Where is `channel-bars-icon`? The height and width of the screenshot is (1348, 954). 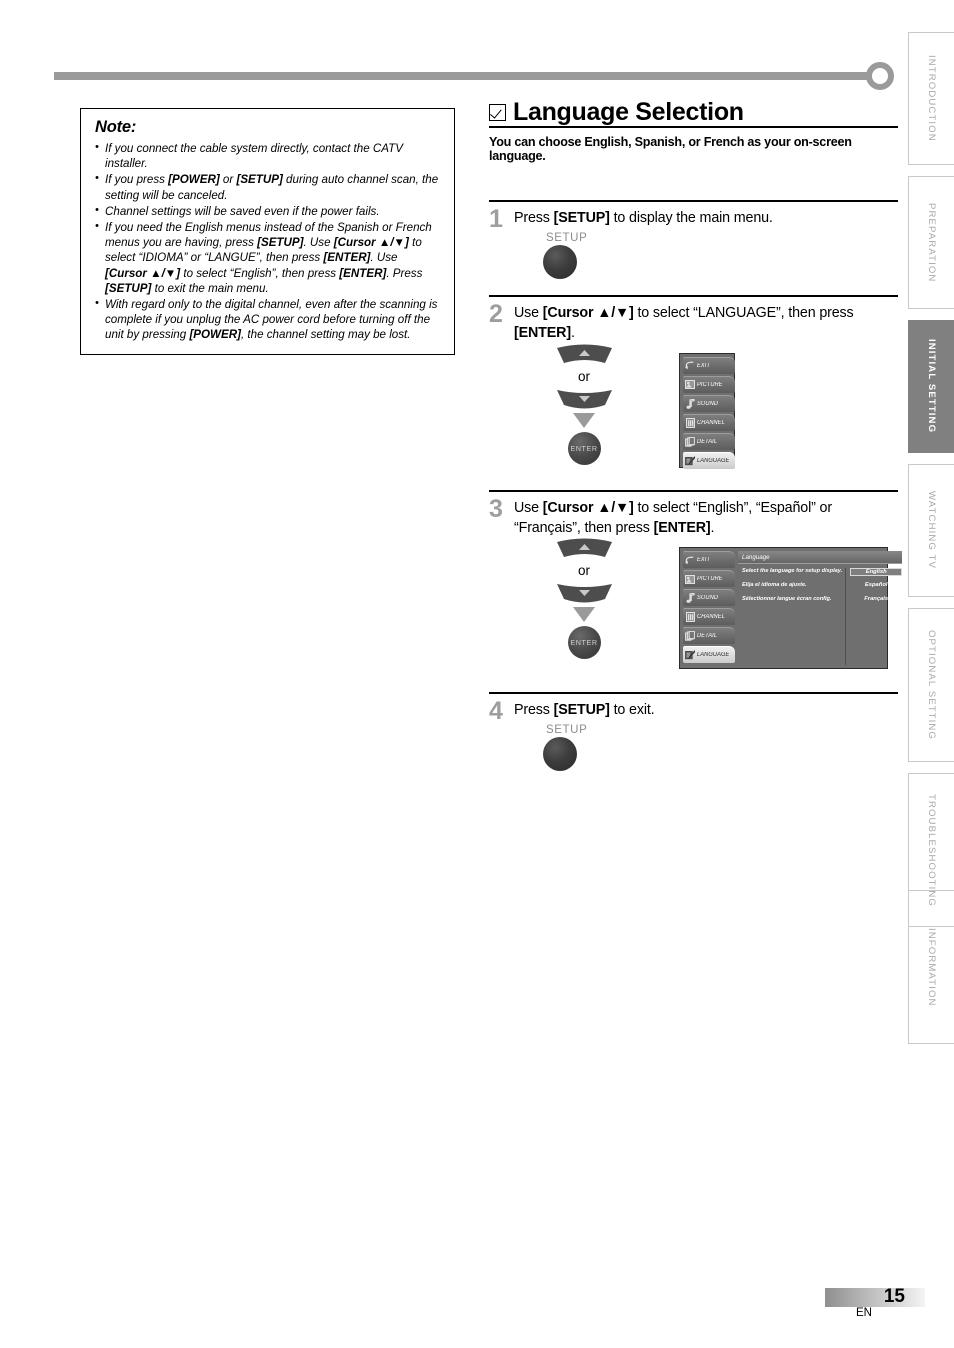 channel-bars-icon is located at coordinates (690, 422).